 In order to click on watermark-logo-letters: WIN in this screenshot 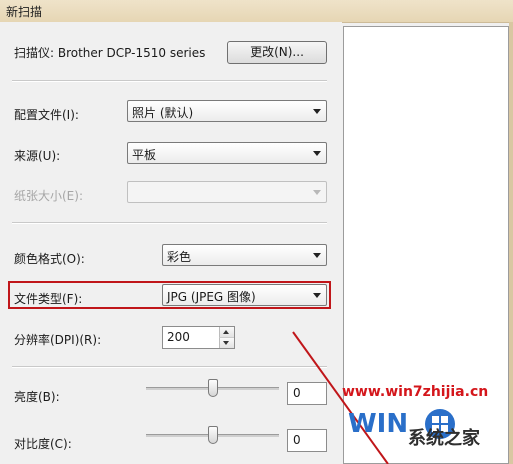, I will do `click(378, 424)`.